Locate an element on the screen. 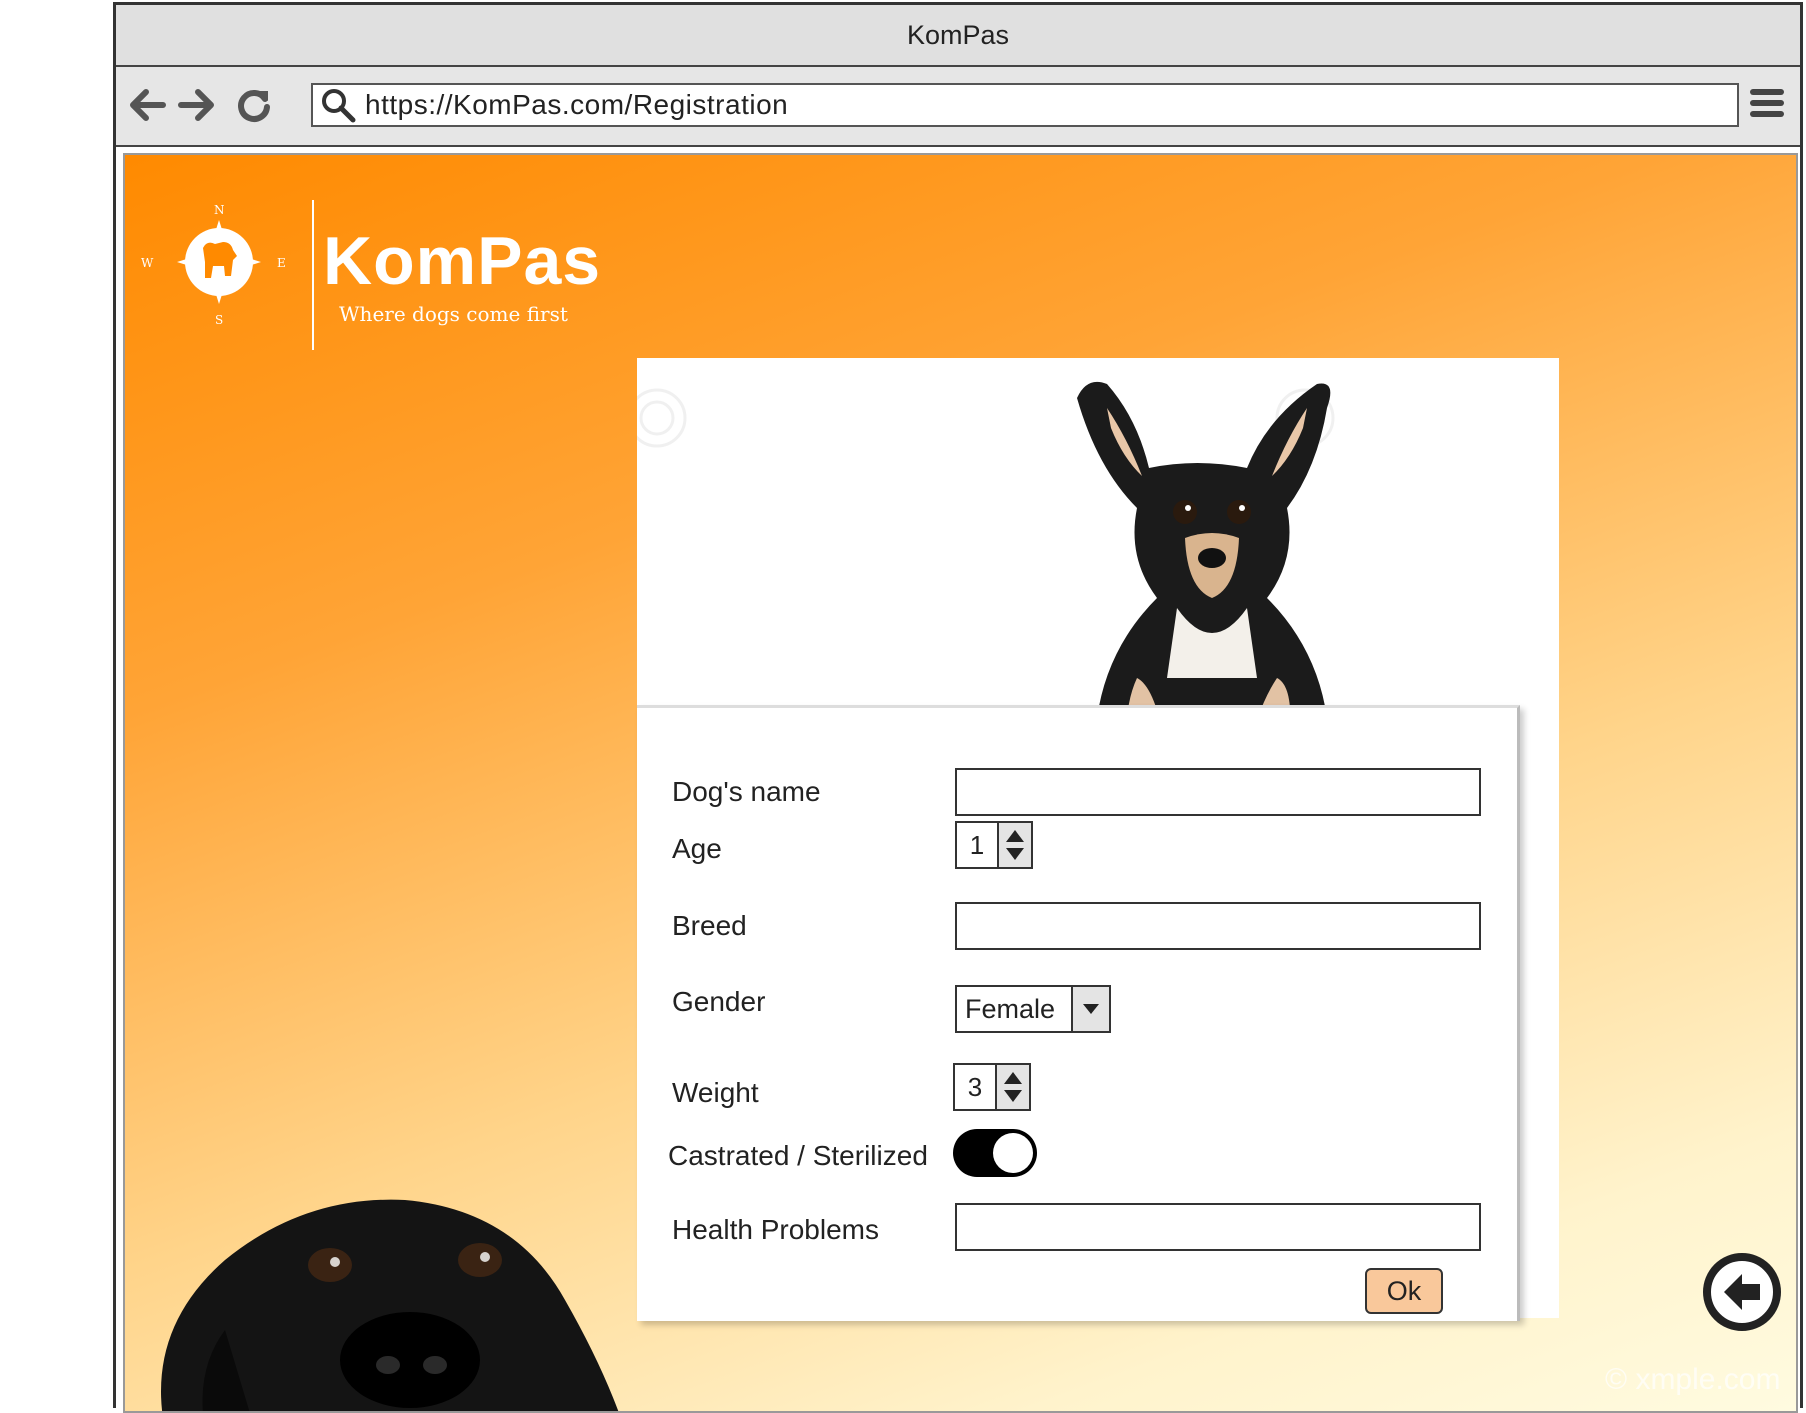 The height and width of the screenshot is (1413, 1806). weight-stepper-arrows is located at coordinates (1012, 1087).